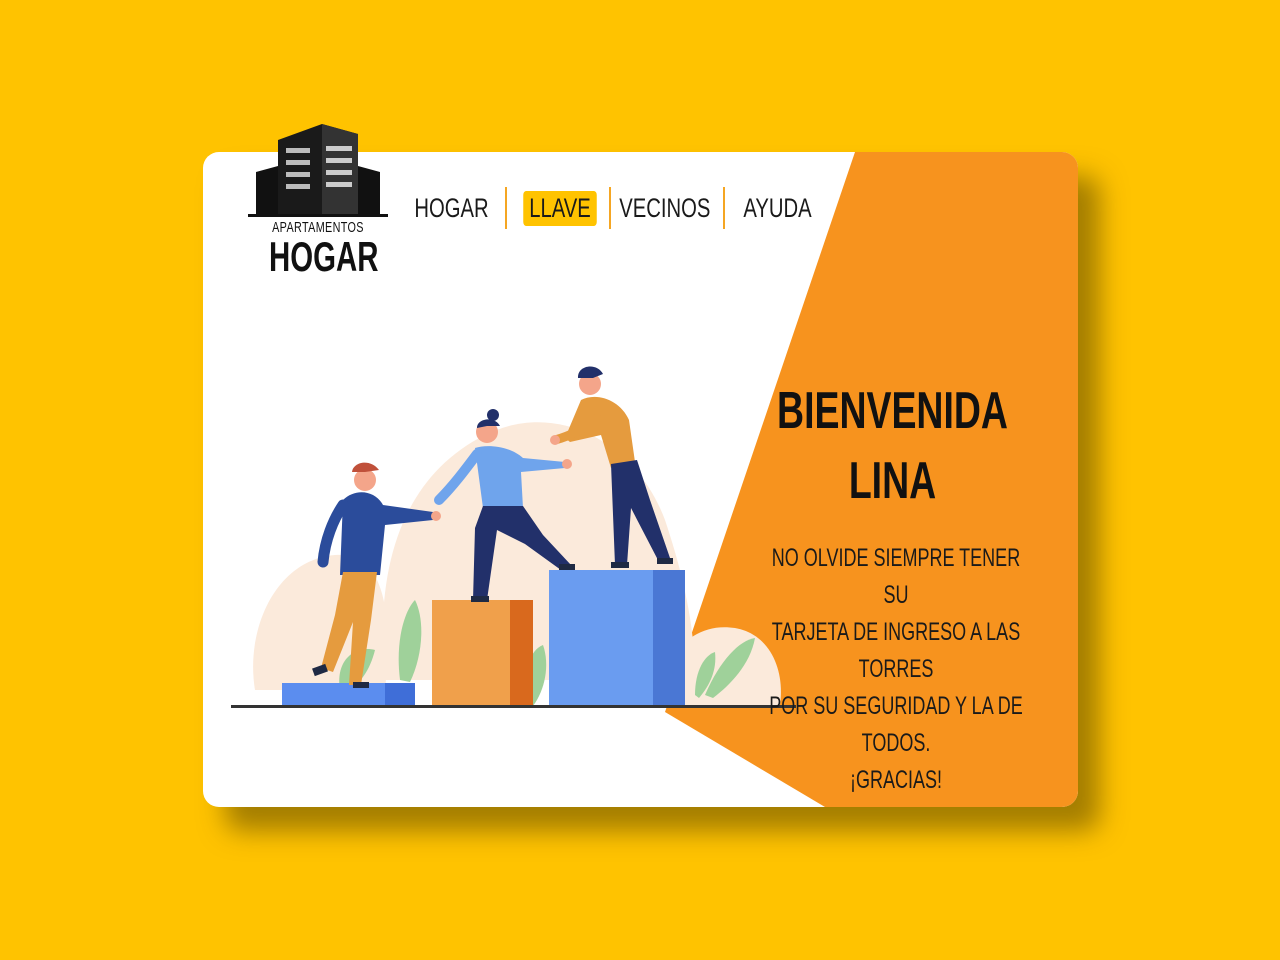  Describe the element at coordinates (521, 653) in the screenshot. I see `block-medium-side` at that location.